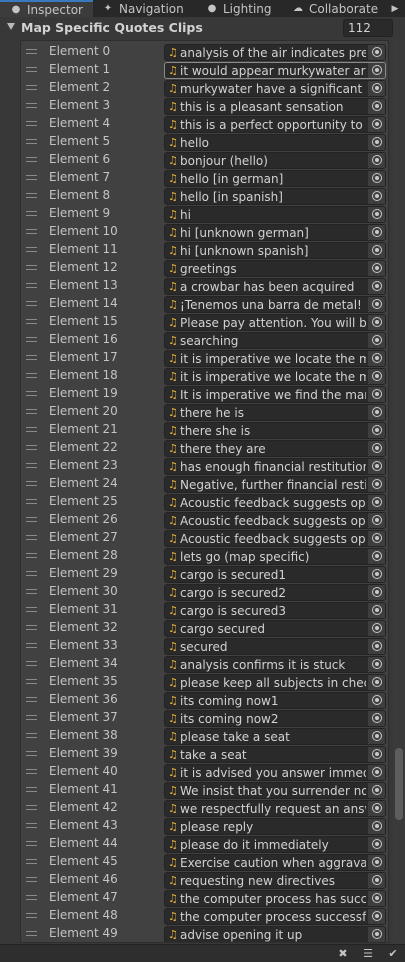 The image size is (405, 962). I want to click on audio-clip-field: ♫murkywater have a significant presence, so click(275, 88).